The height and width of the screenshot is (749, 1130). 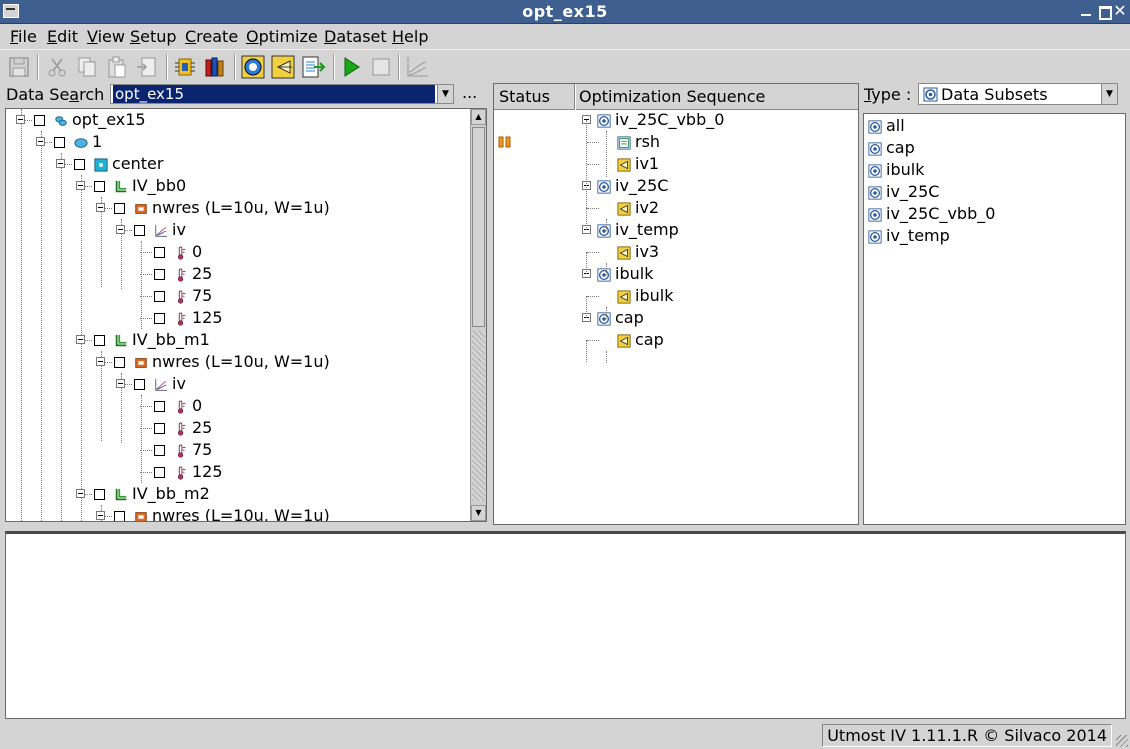 What do you see at coordinates (931, 214) in the screenshot?
I see `subset-item: iv_25C_vbb_0` at bounding box center [931, 214].